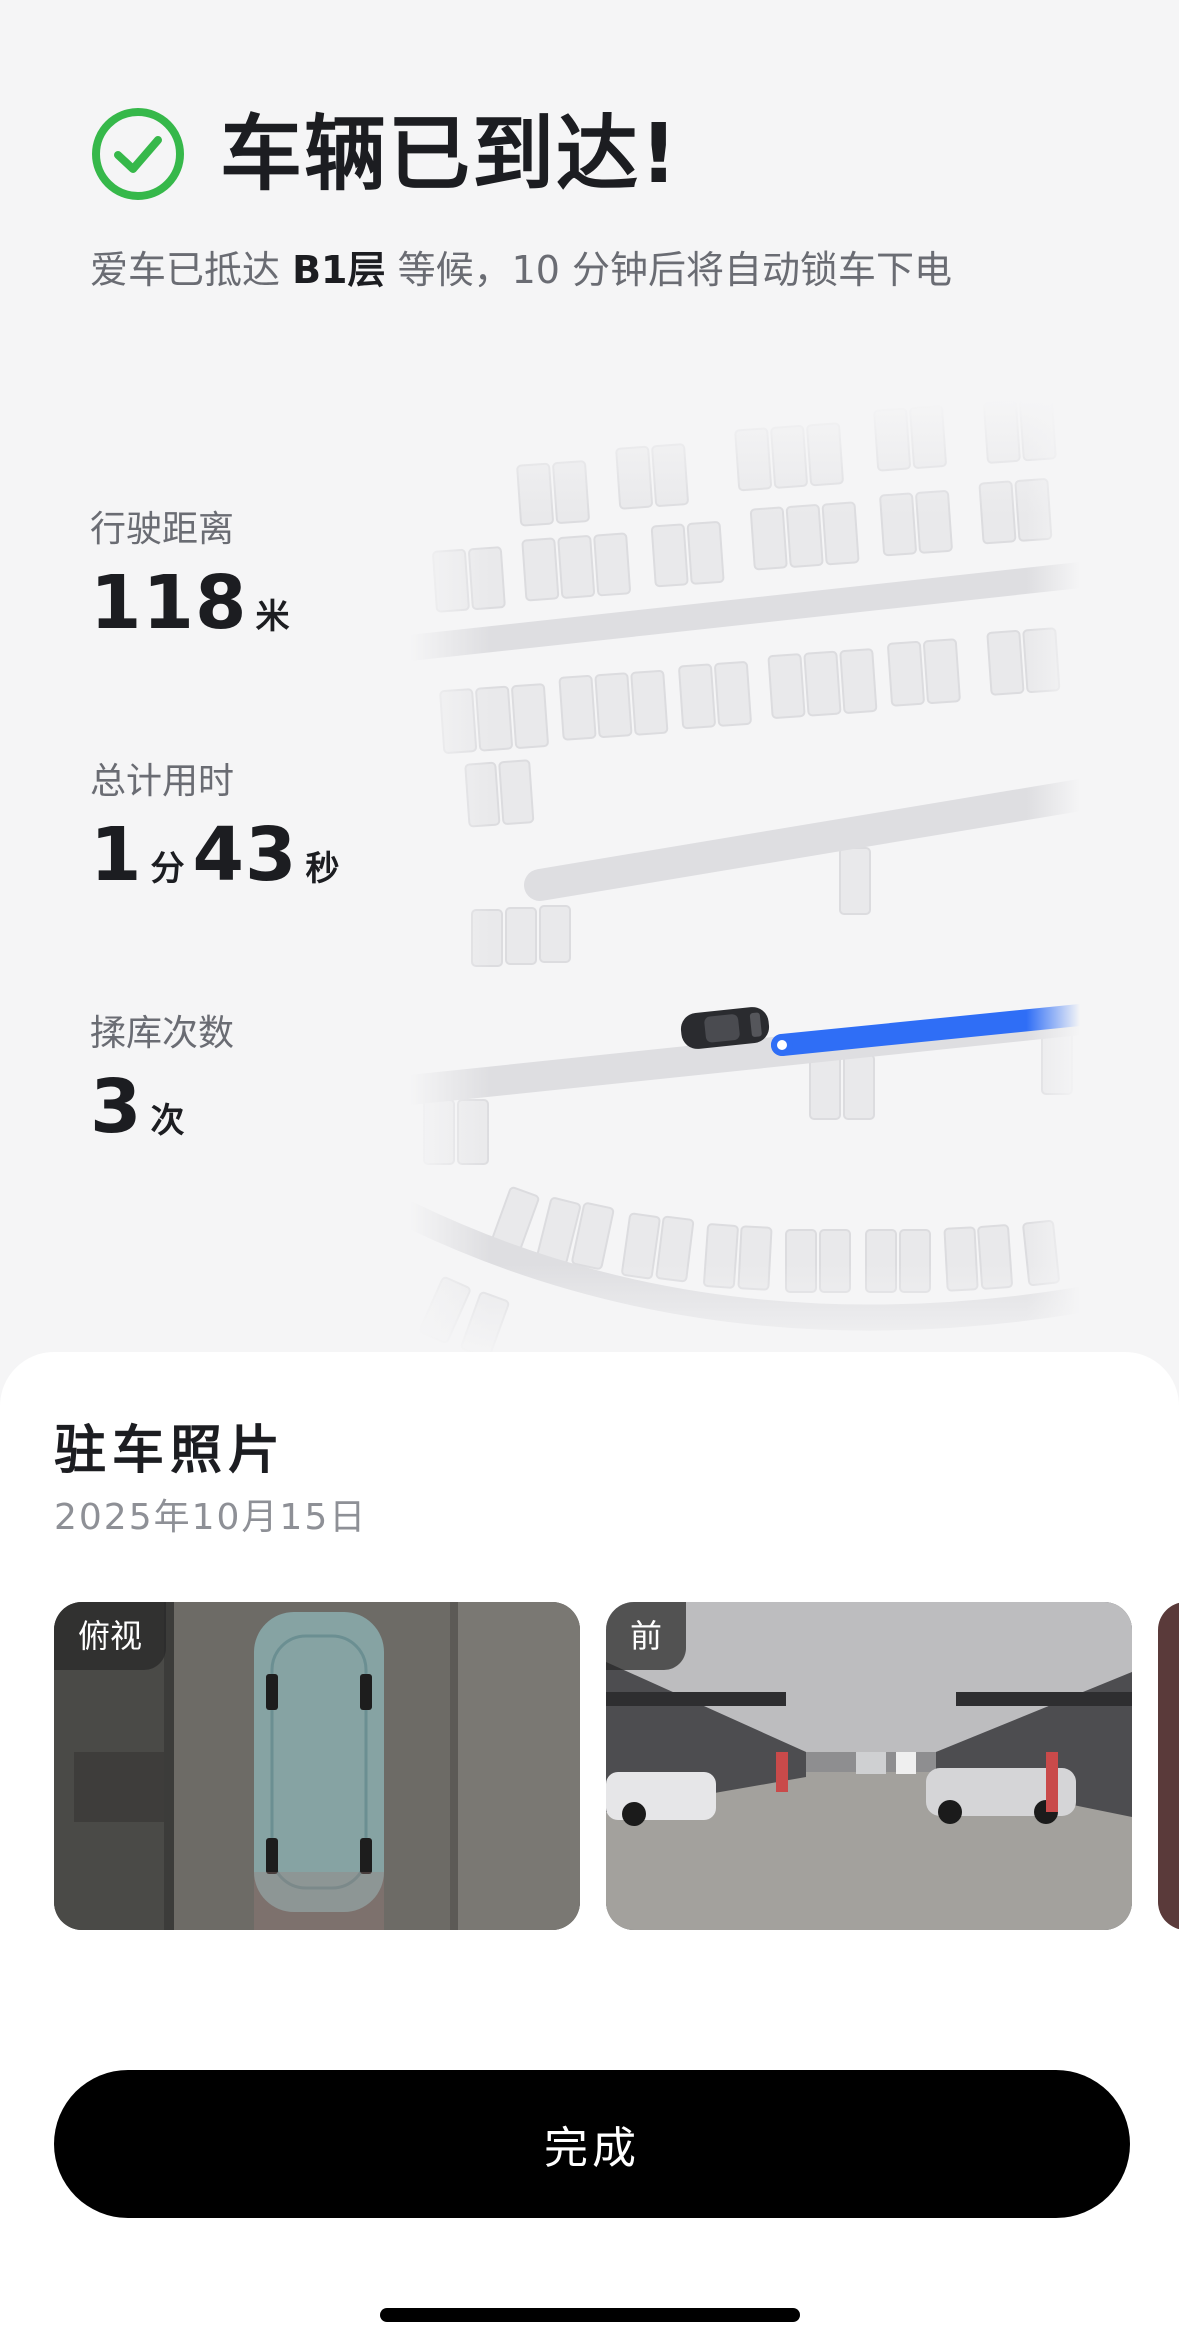 The image size is (1179, 2340). I want to click on duration-minutes: 1, so click(116, 855).